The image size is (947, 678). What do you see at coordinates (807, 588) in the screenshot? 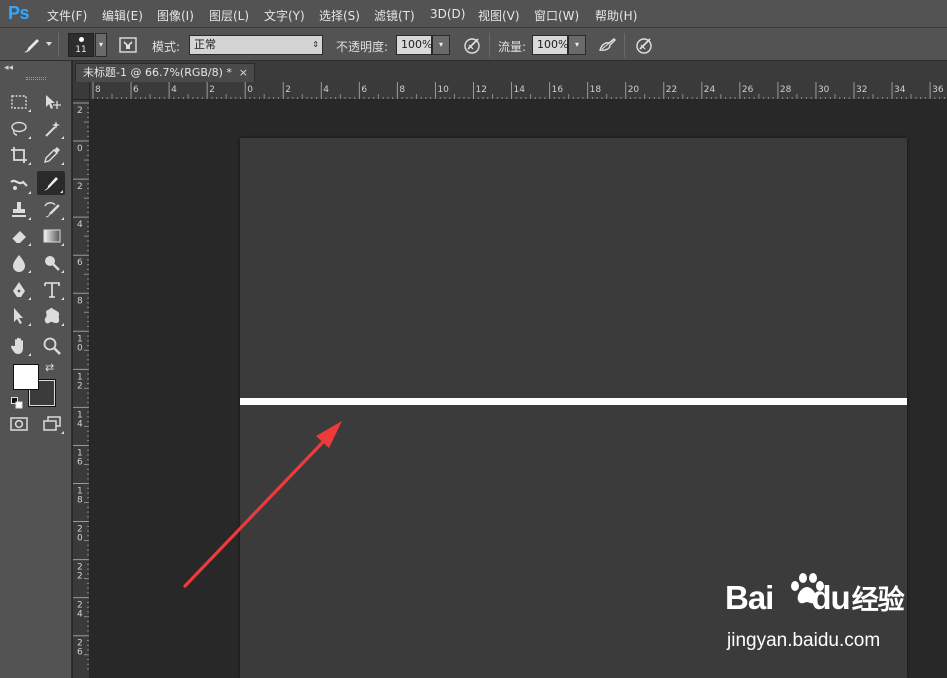
I see `baidu-paw-icon` at bounding box center [807, 588].